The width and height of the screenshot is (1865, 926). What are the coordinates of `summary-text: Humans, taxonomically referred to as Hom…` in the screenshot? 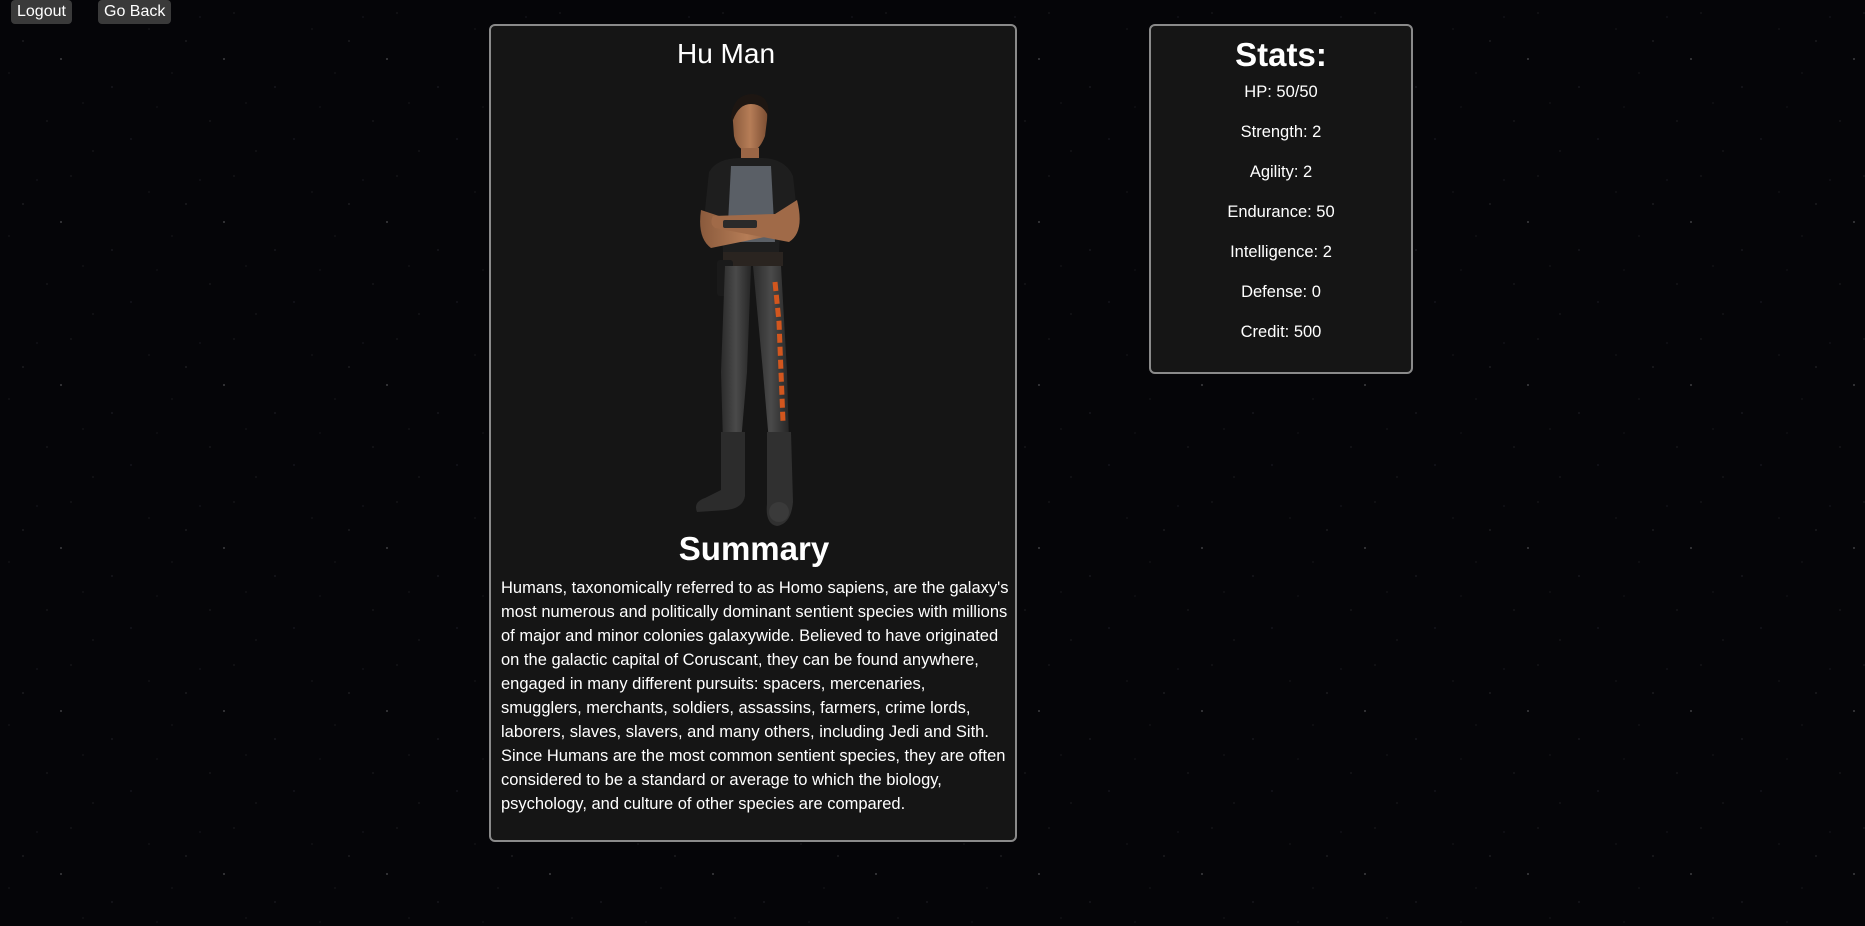 It's located at (755, 696).